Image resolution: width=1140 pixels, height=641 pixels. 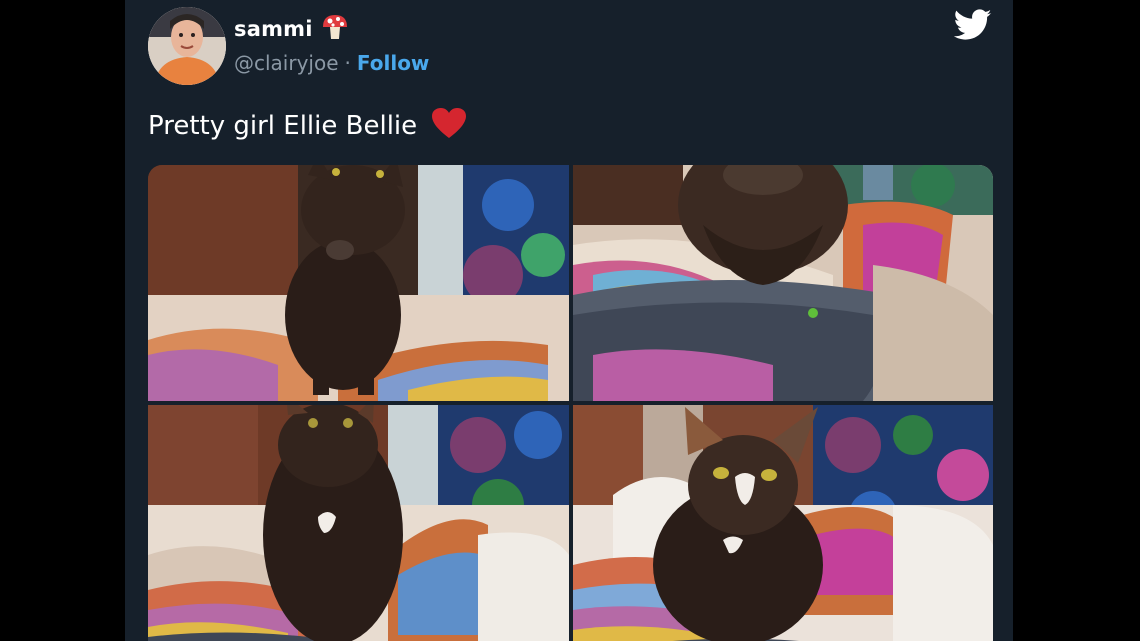 What do you see at coordinates (335, 29) in the screenshot?
I see `mushroom-icon` at bounding box center [335, 29].